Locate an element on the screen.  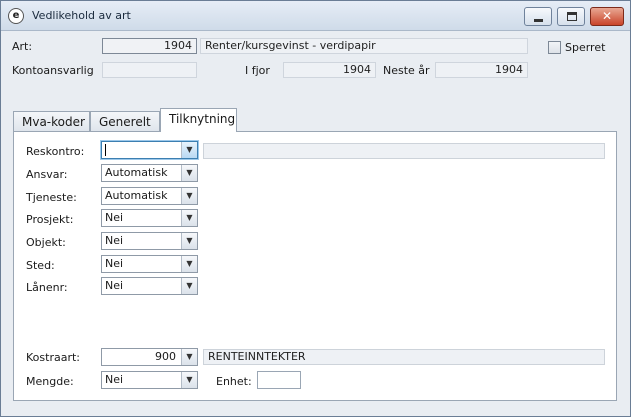
enhet-label: Enhet: is located at coordinates (234, 381).